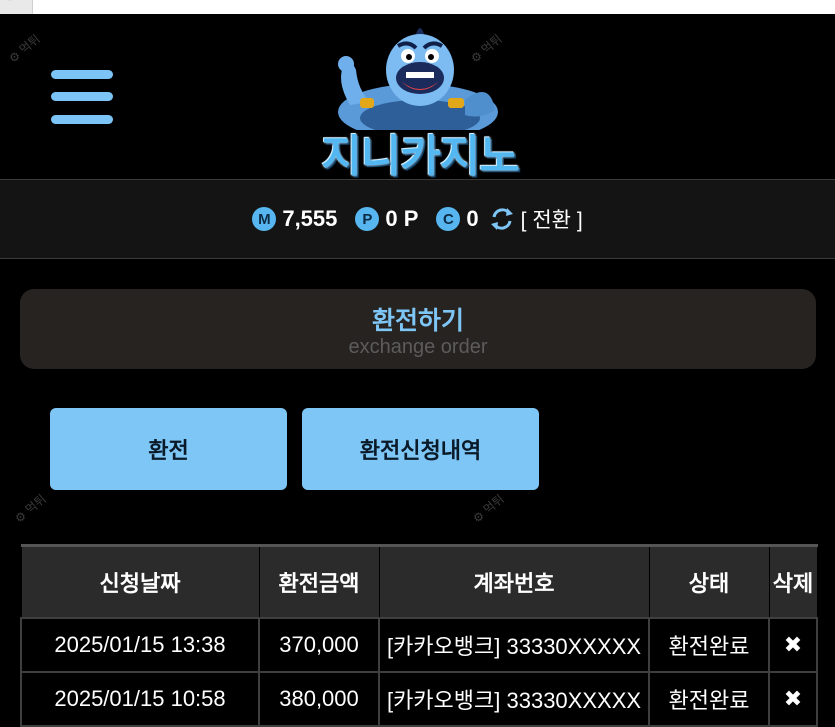  I want to click on row-account: [카카오뱅크] 33330XXXXX, so click(514, 645).